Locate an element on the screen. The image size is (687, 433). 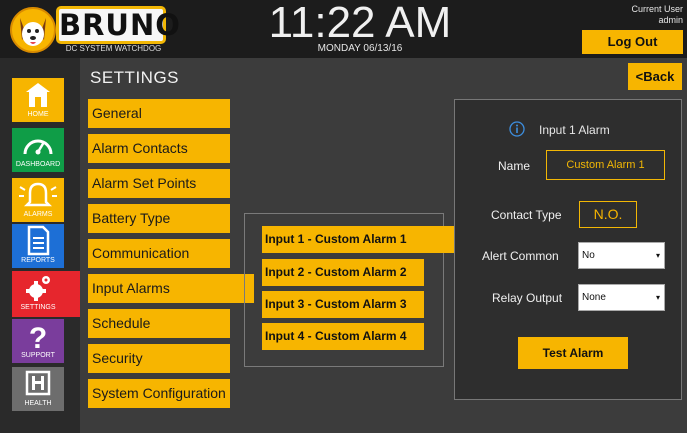
sidebar-item-reports: REPORTS is located at coordinates (38, 246).